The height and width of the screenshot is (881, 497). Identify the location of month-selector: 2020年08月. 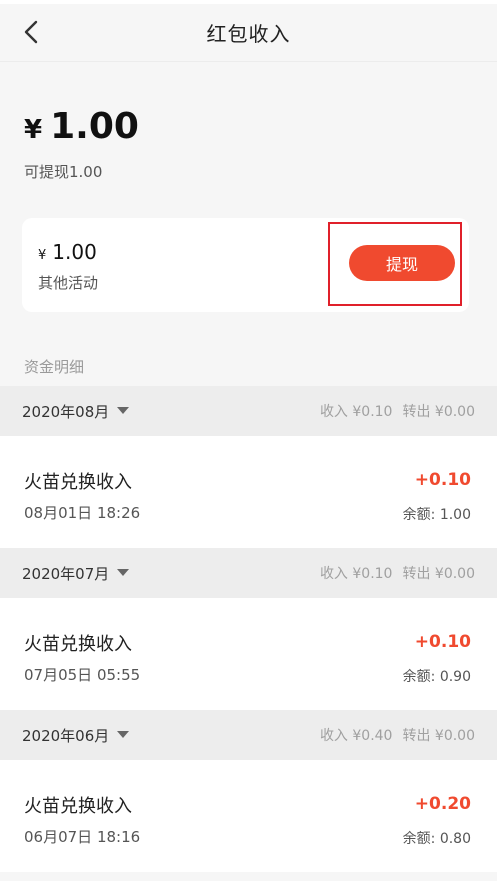
(76, 411).